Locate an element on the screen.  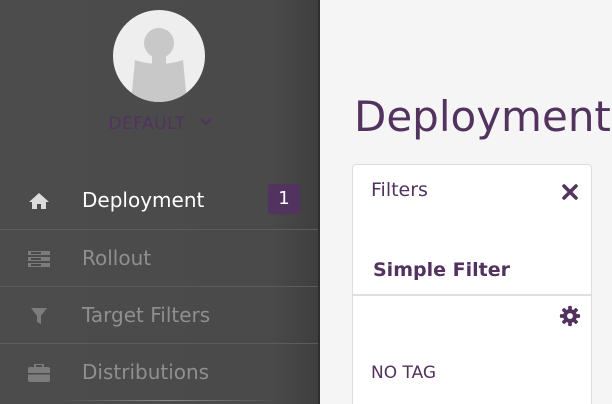
sidebar-item-label: Distributions is located at coordinates (146, 372).